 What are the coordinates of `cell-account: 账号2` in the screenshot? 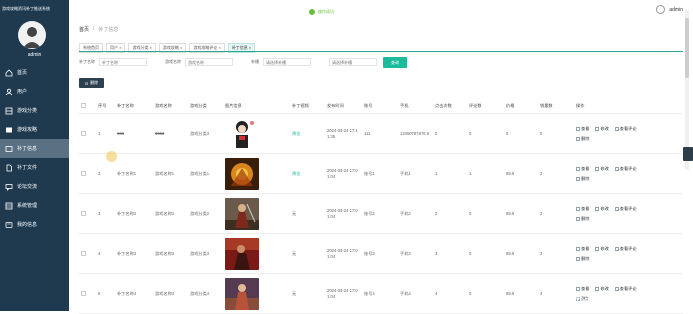 It's located at (369, 213).